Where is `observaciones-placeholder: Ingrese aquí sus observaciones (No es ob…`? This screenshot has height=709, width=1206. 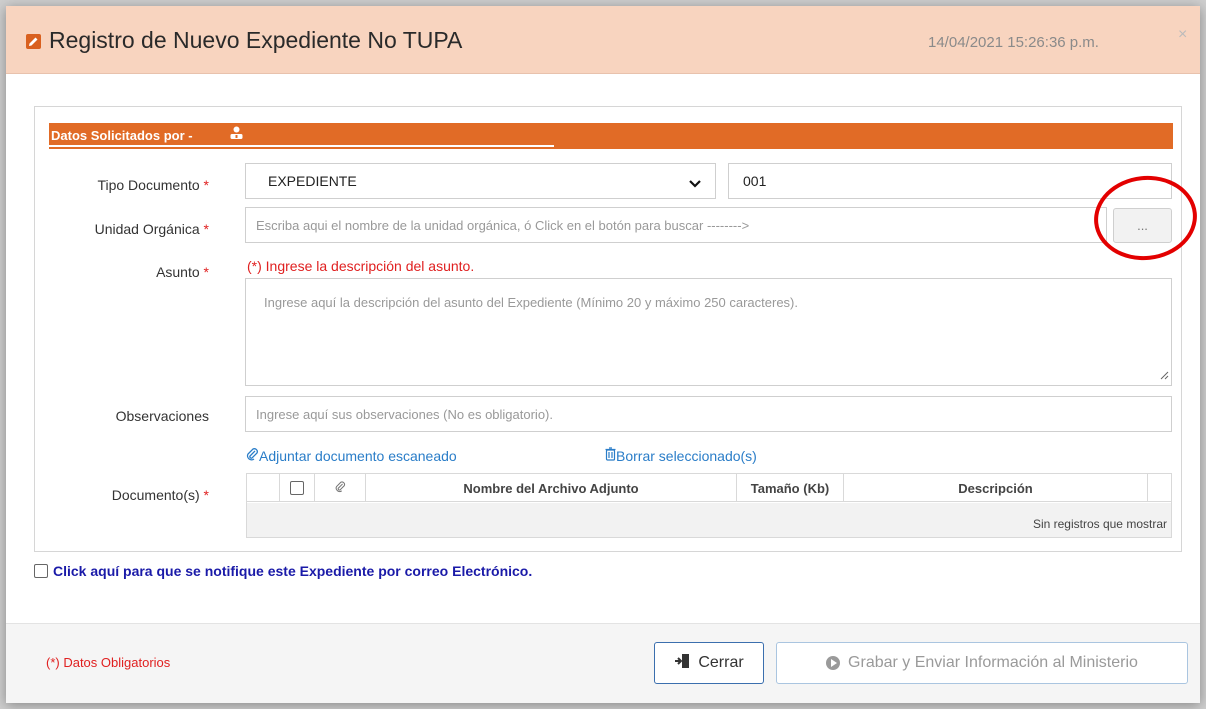
observaciones-placeholder: Ingrese aquí sus observaciones (No es ob… is located at coordinates (404, 414).